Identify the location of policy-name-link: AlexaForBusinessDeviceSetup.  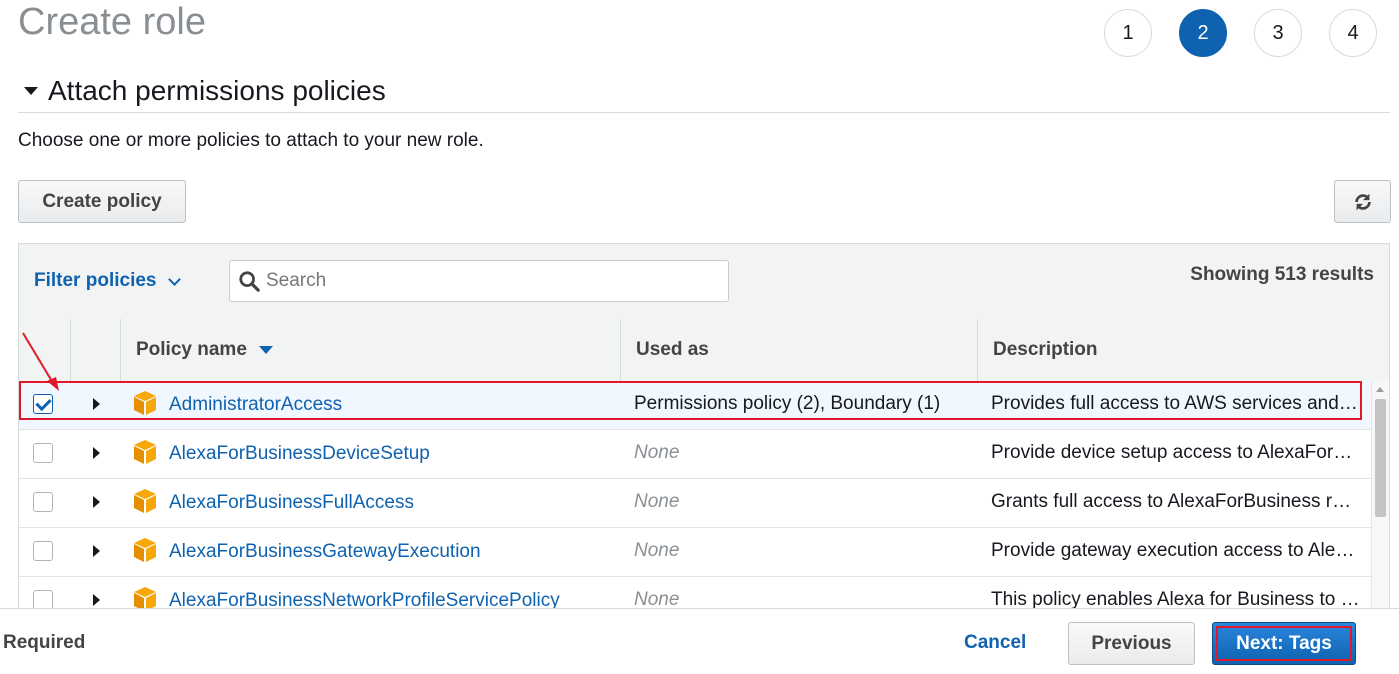
(299, 454).